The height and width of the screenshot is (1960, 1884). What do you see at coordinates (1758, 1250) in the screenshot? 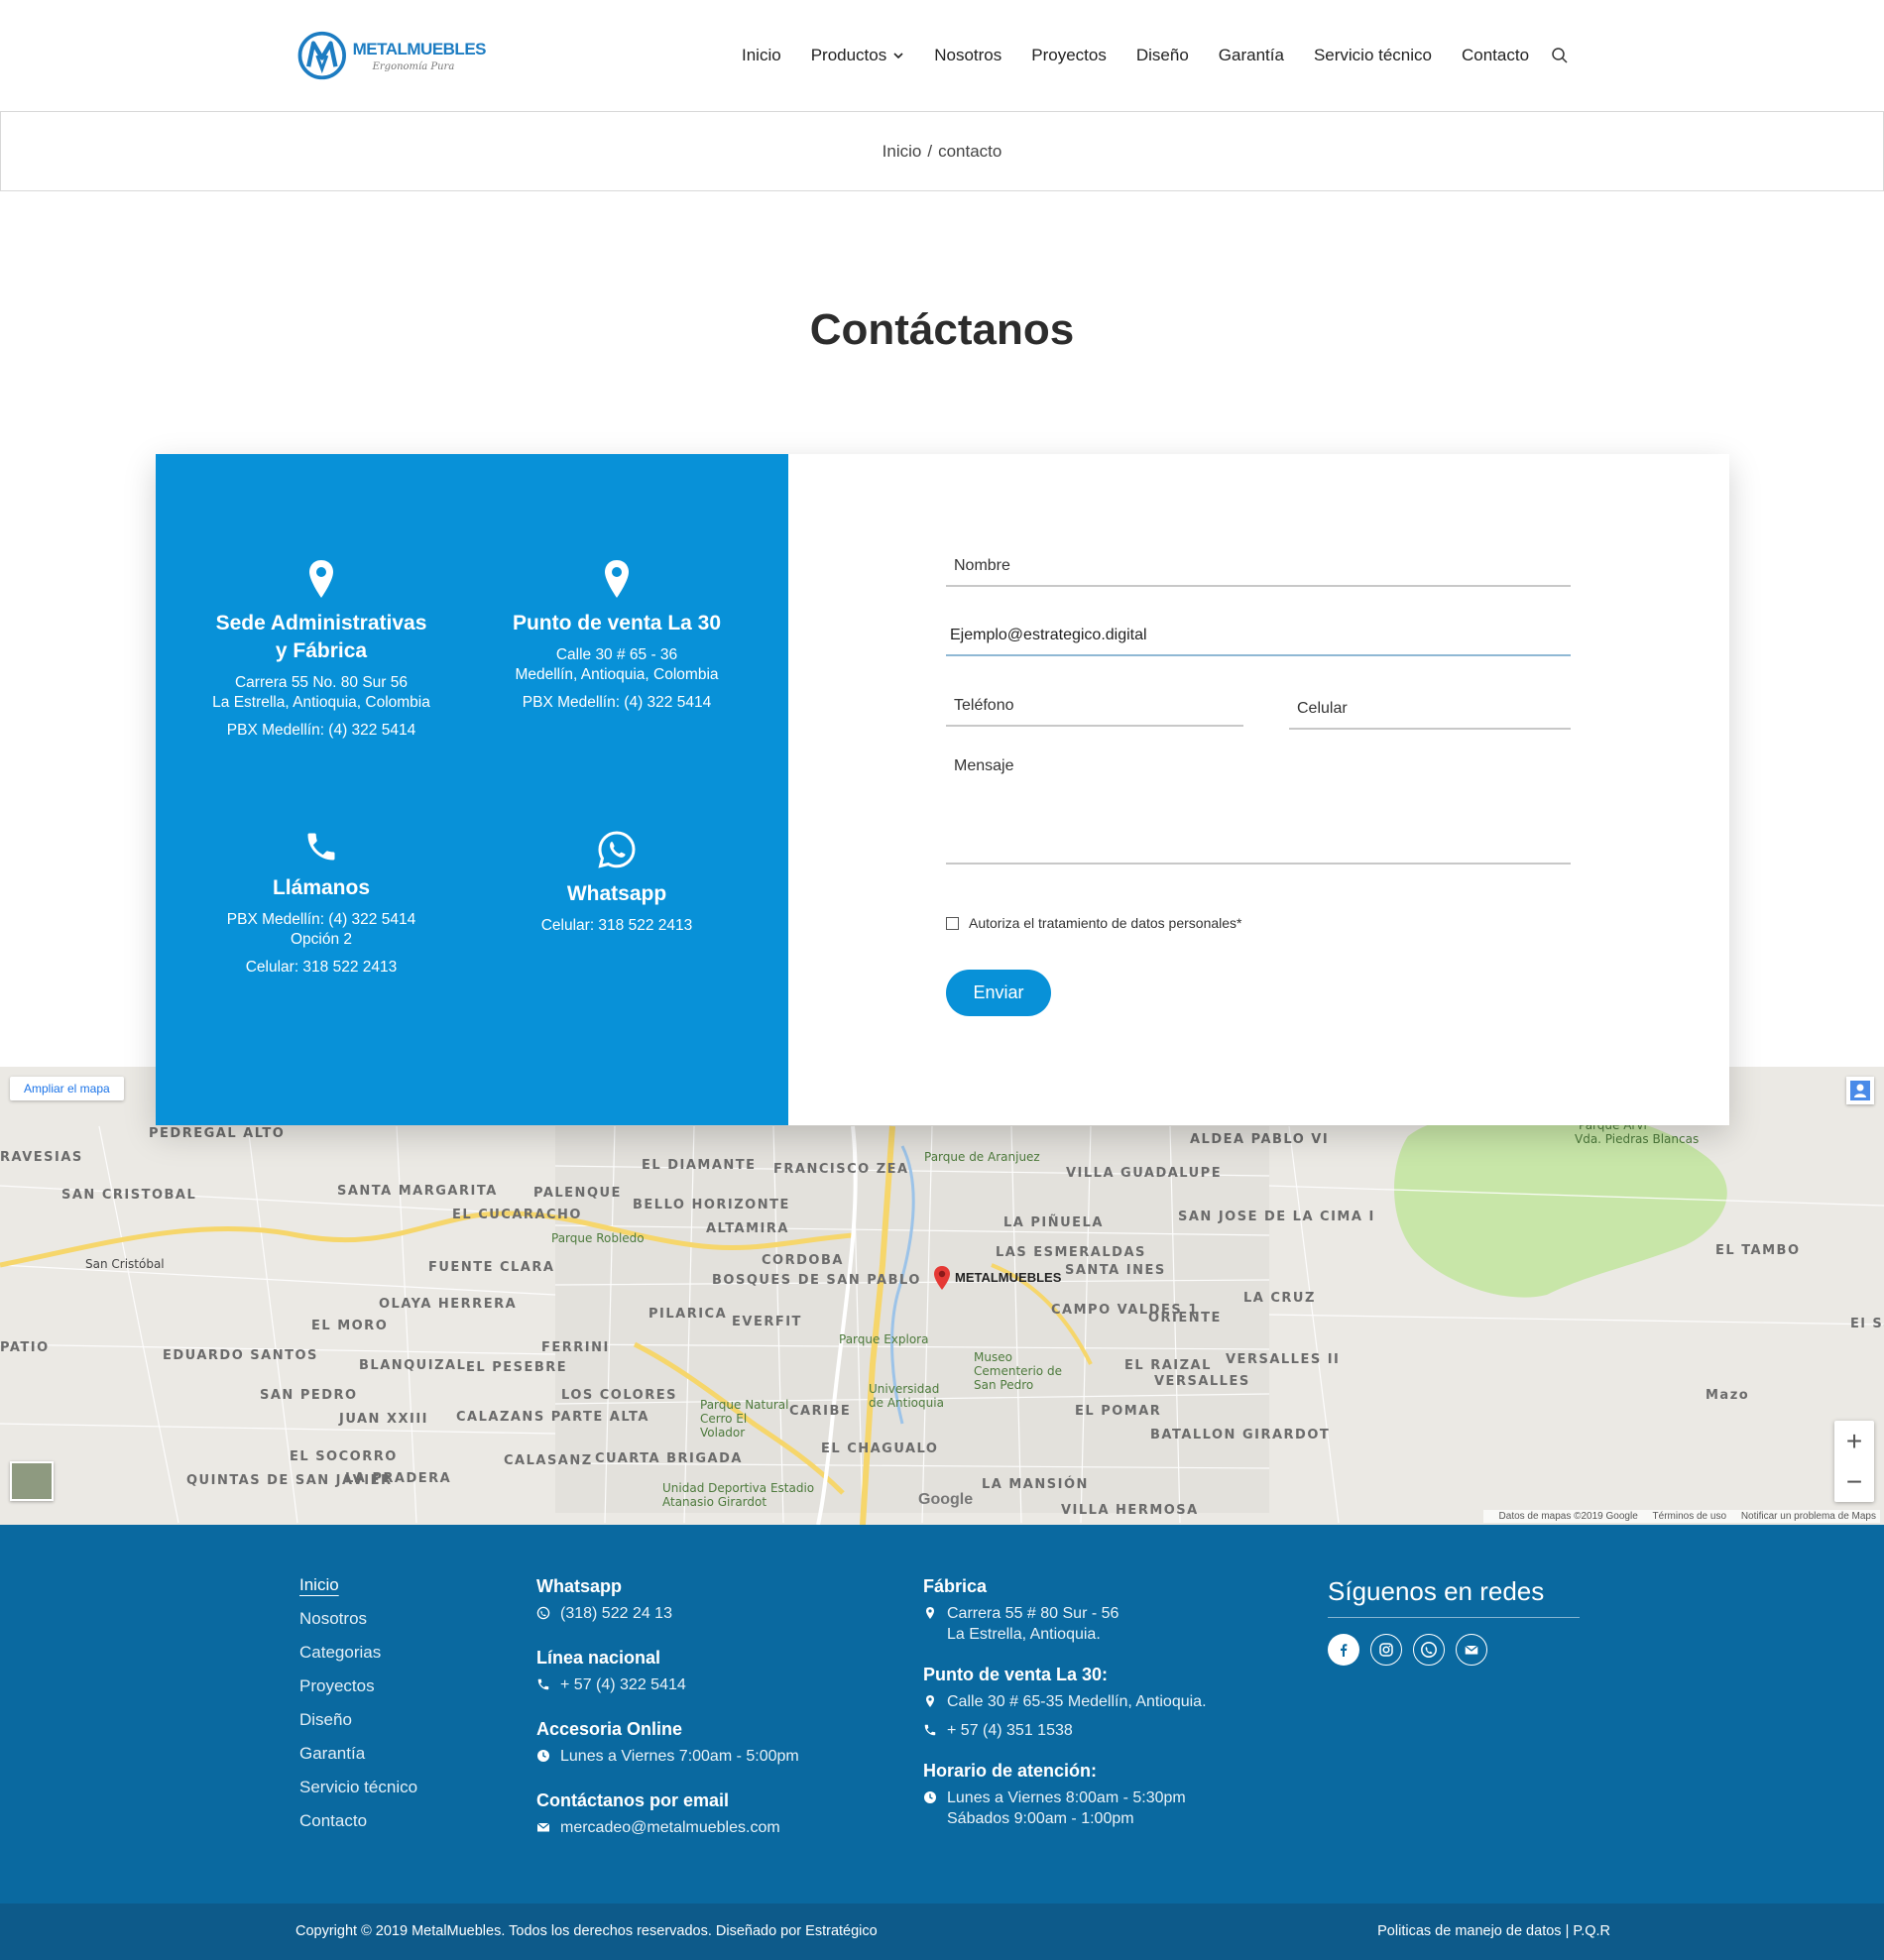
I see `map-label: EL TAMBO` at bounding box center [1758, 1250].